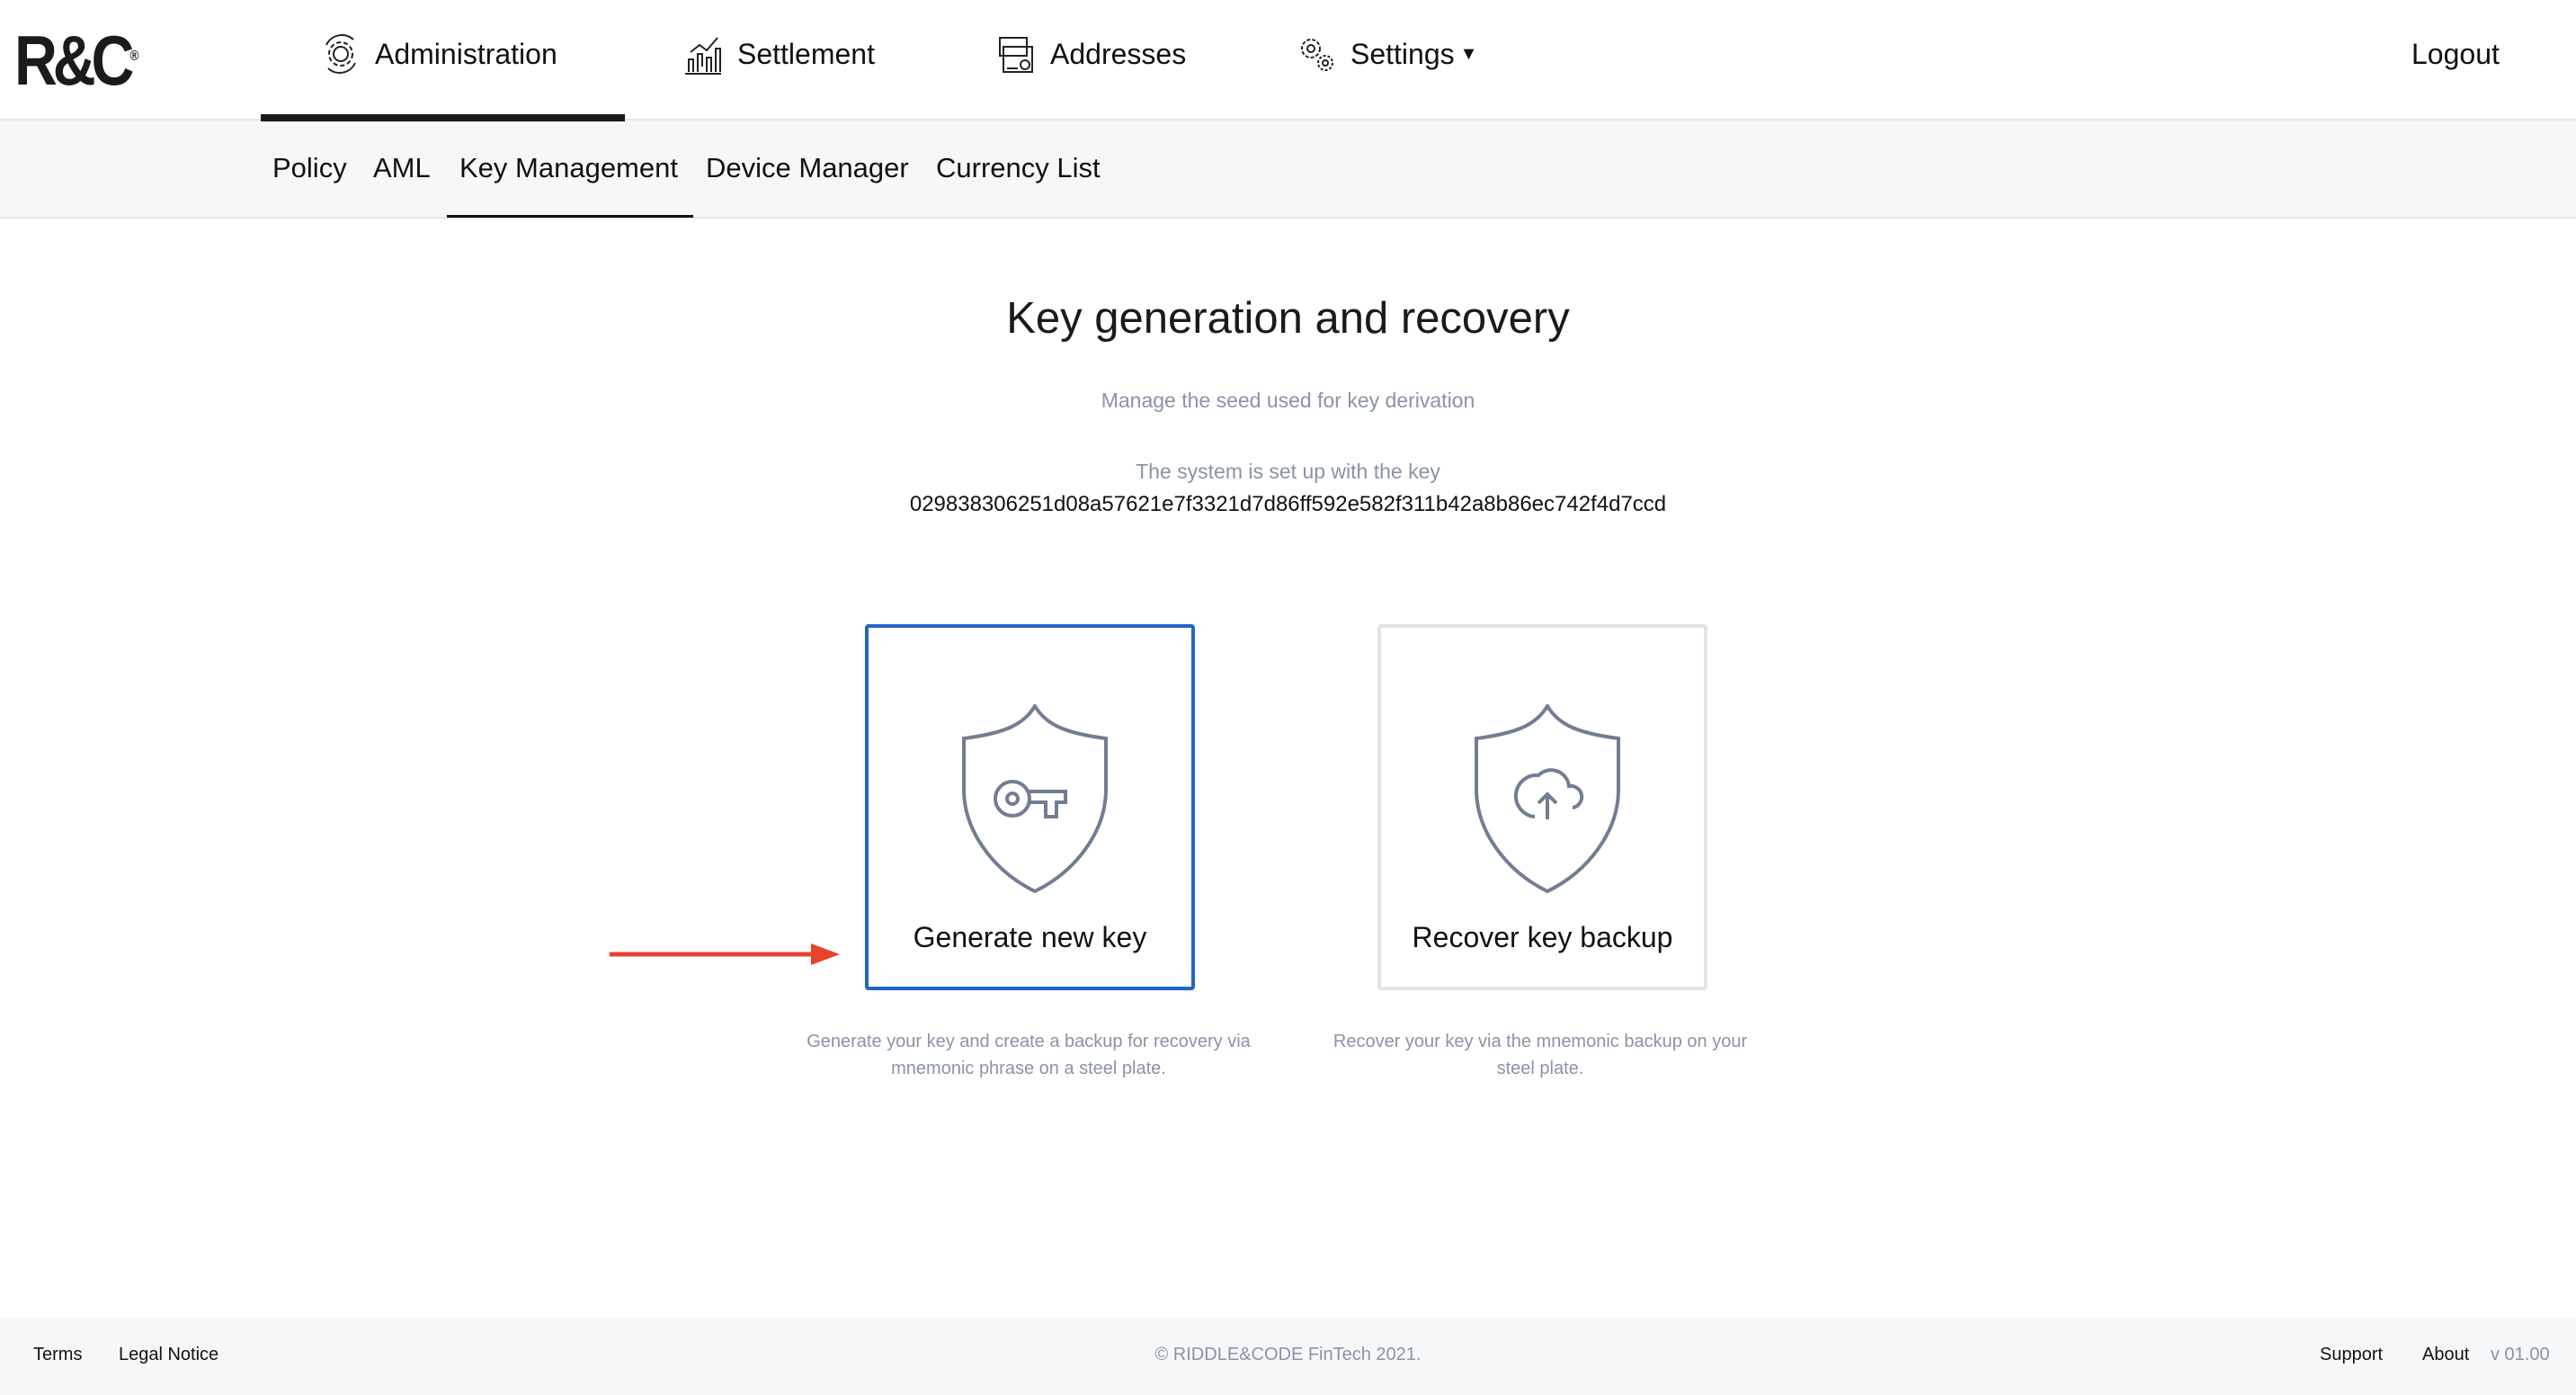  I want to click on subnav-key-management: Key Management, so click(569, 168).